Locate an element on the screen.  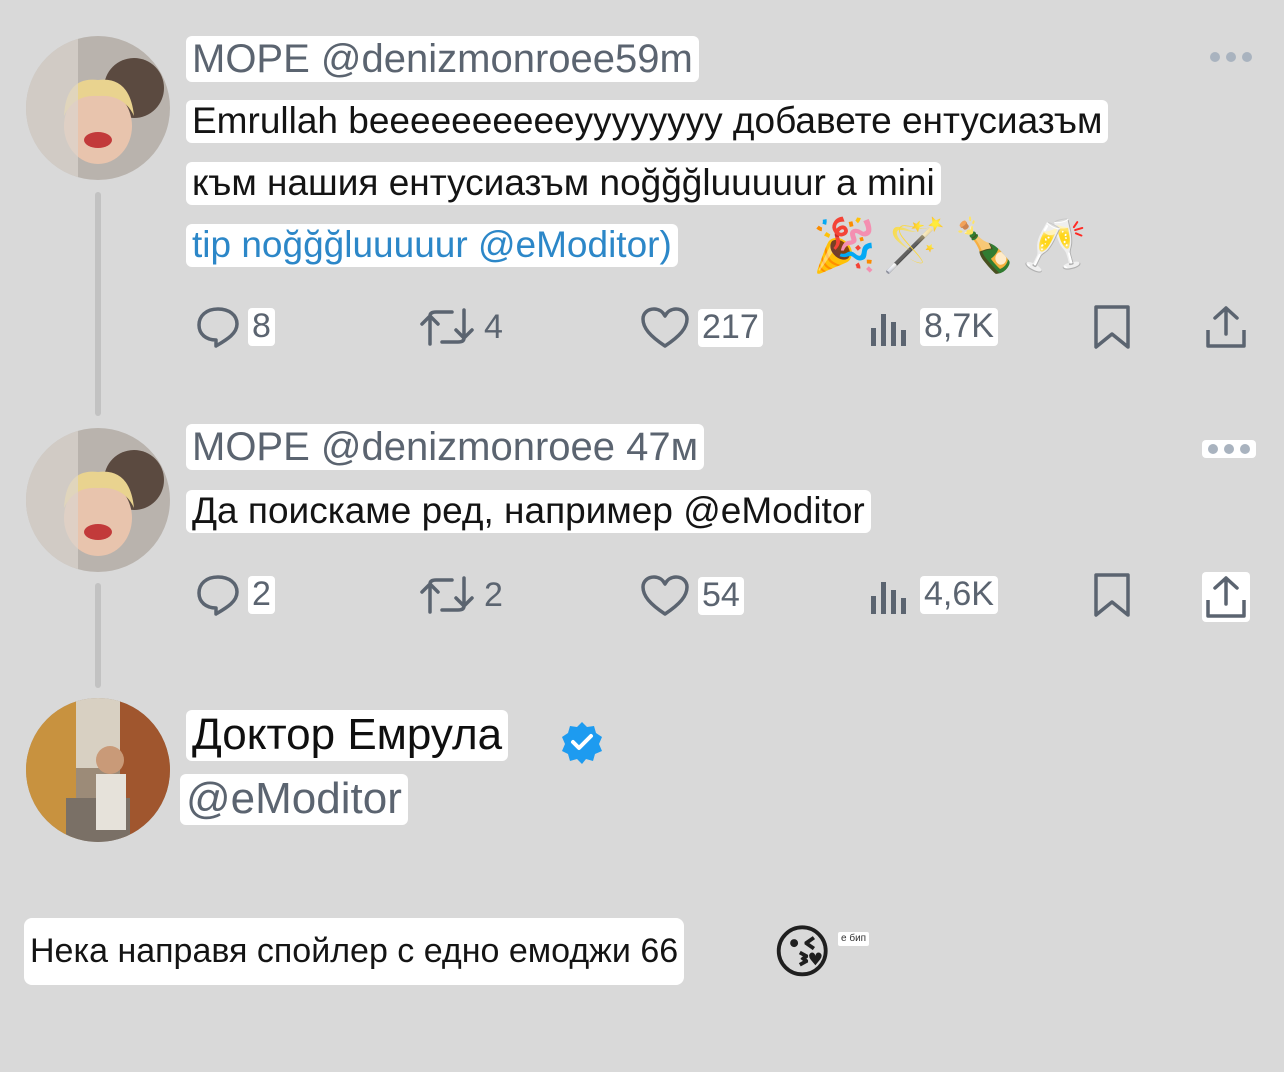
reply-button: 2 is located at coordinates (235, 595).